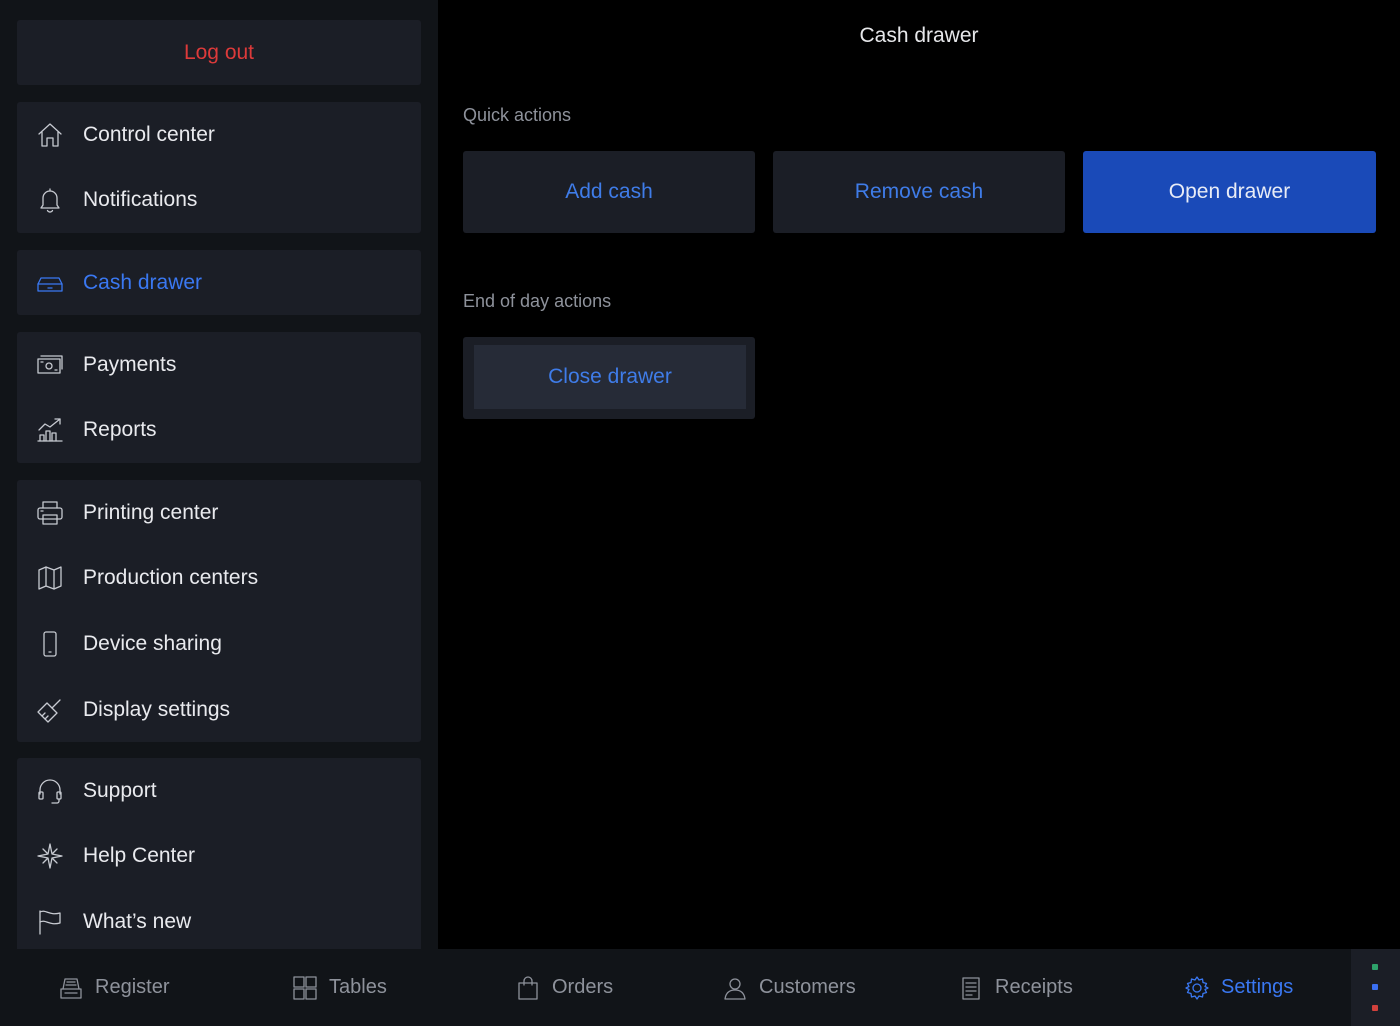 Image resolution: width=1400 pixels, height=1026 pixels. I want to click on sidebar-item-production-centers: Production centers, so click(219, 579).